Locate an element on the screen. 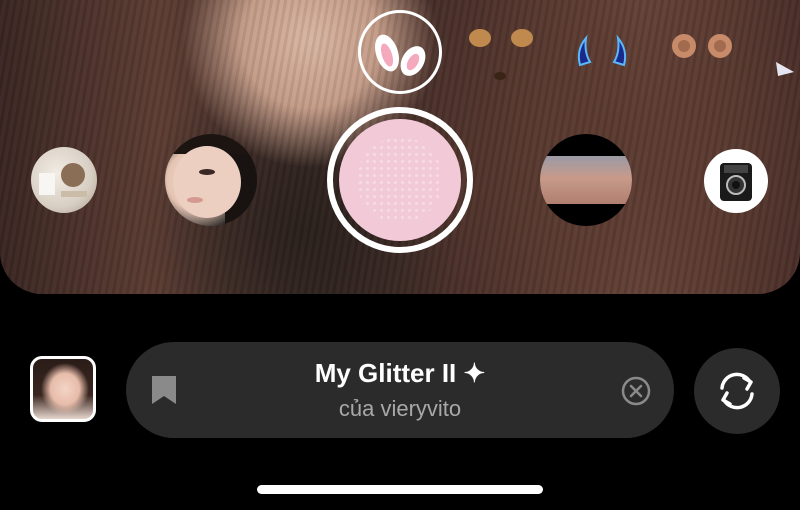  clear-icon is located at coordinates (636, 391).